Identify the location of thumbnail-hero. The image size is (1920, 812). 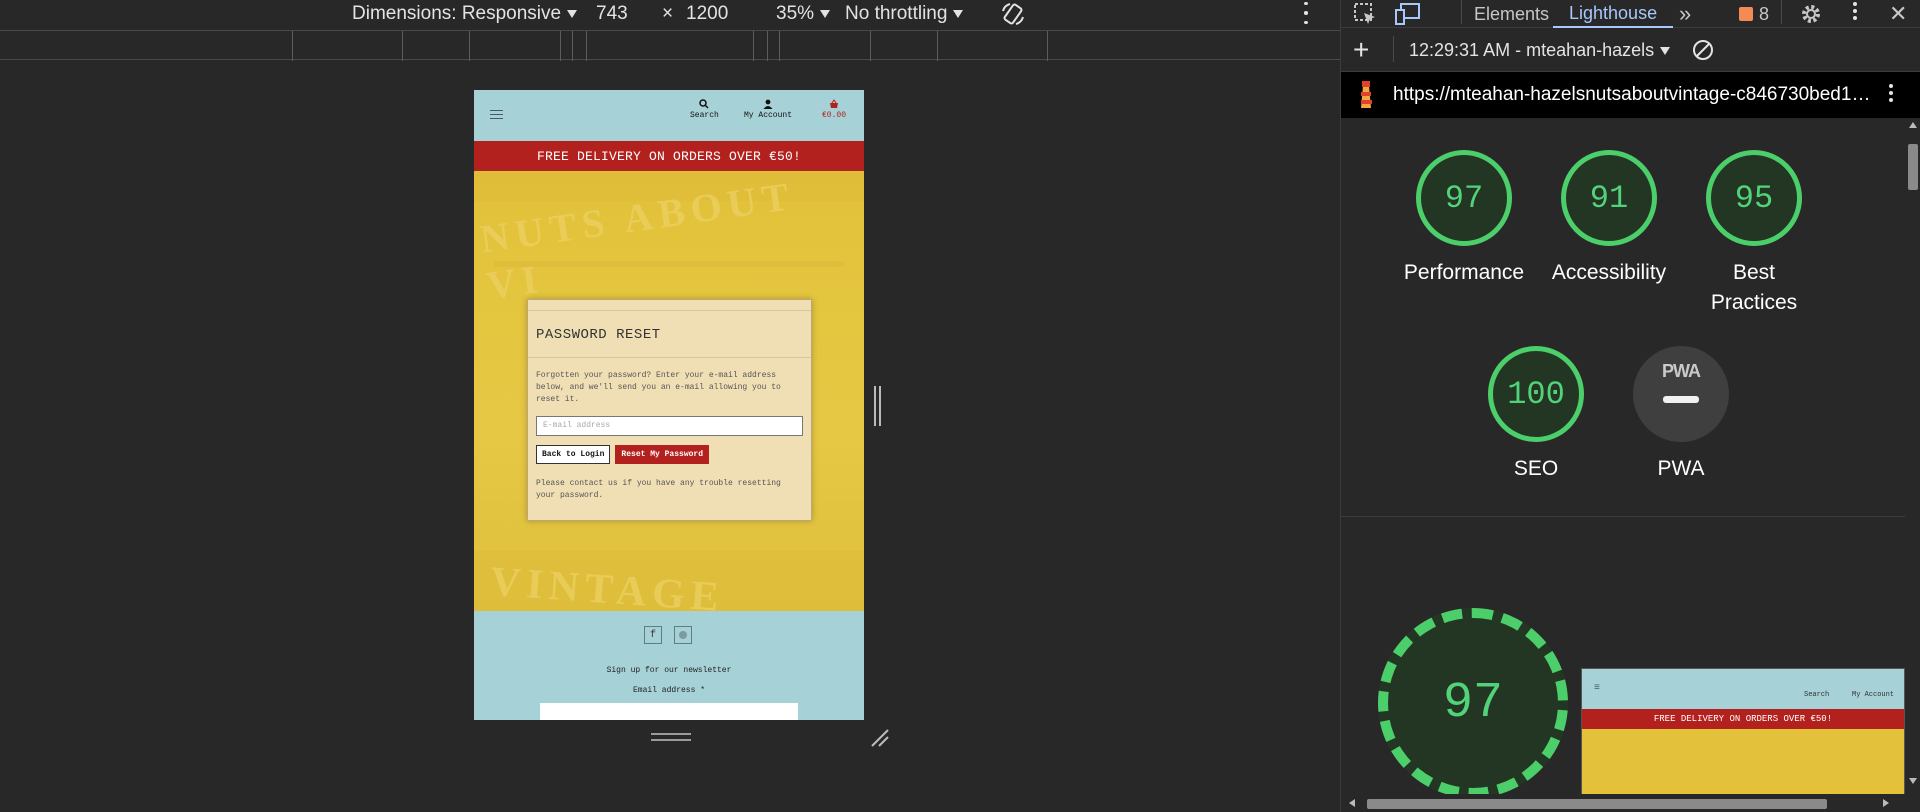
(1743, 763).